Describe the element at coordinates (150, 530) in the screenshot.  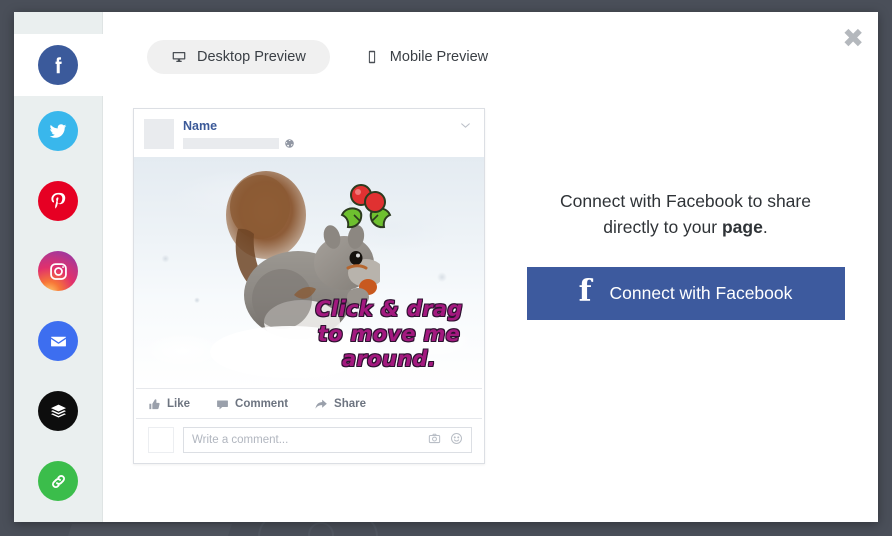
I see `background-page-artifact` at that location.